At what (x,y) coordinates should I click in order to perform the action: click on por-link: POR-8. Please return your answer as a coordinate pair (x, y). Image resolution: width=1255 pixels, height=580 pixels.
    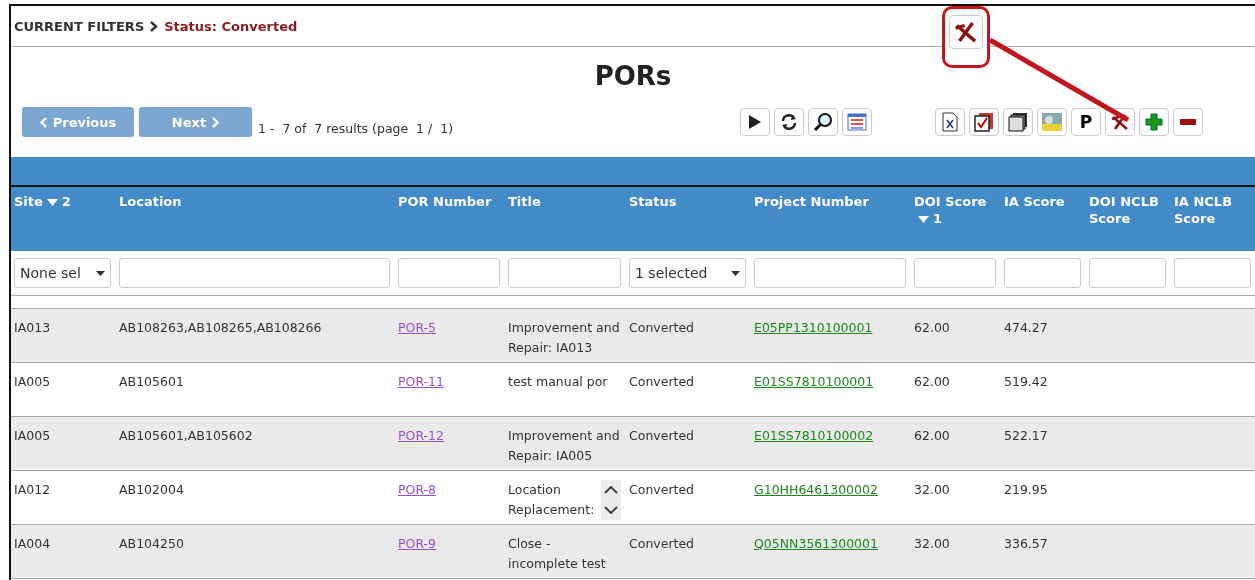
    Looking at the image, I should click on (417, 489).